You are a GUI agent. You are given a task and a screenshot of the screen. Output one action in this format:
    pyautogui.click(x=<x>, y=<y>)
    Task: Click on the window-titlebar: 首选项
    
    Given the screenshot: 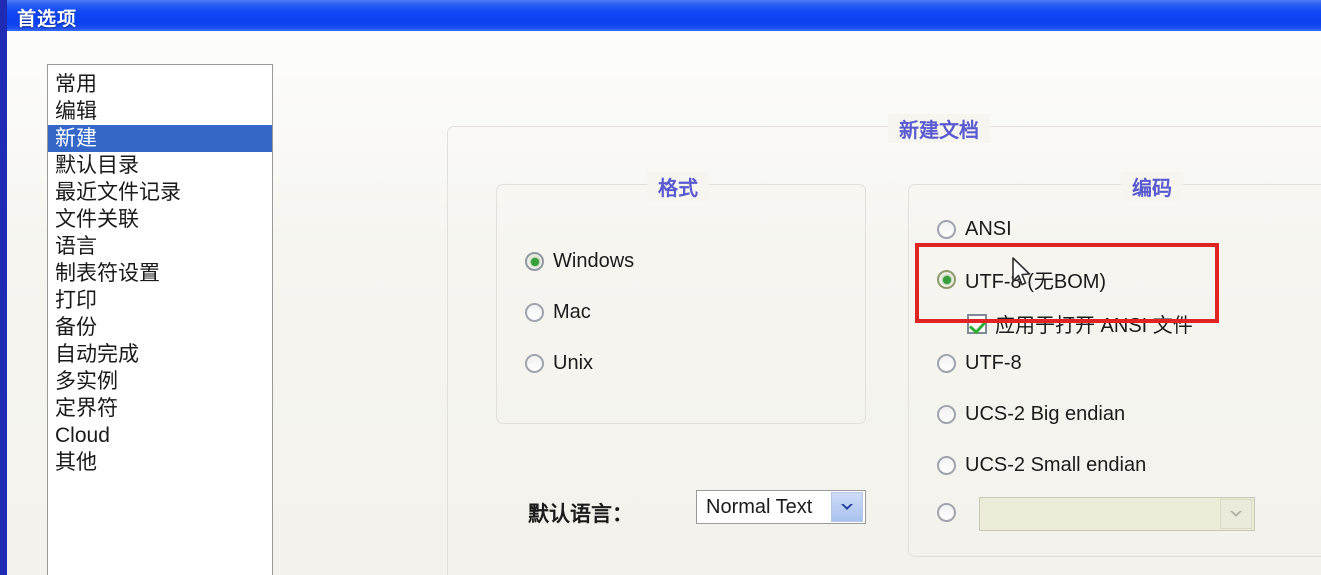 What is the action you would take?
    pyautogui.click(x=664, y=15)
    